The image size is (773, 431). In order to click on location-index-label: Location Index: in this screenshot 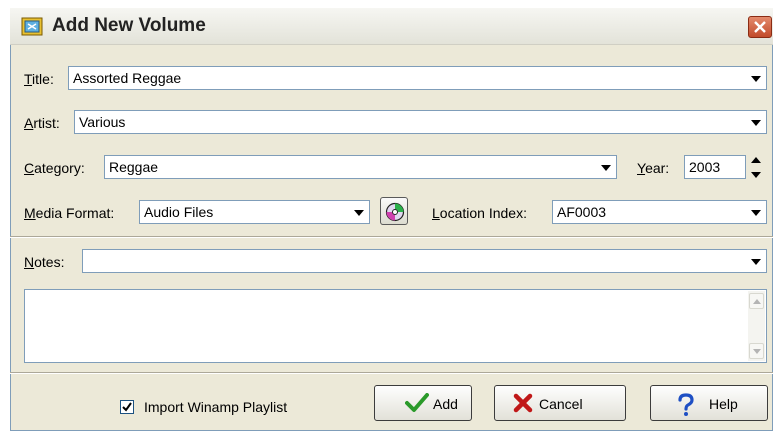, I will do `click(479, 213)`.